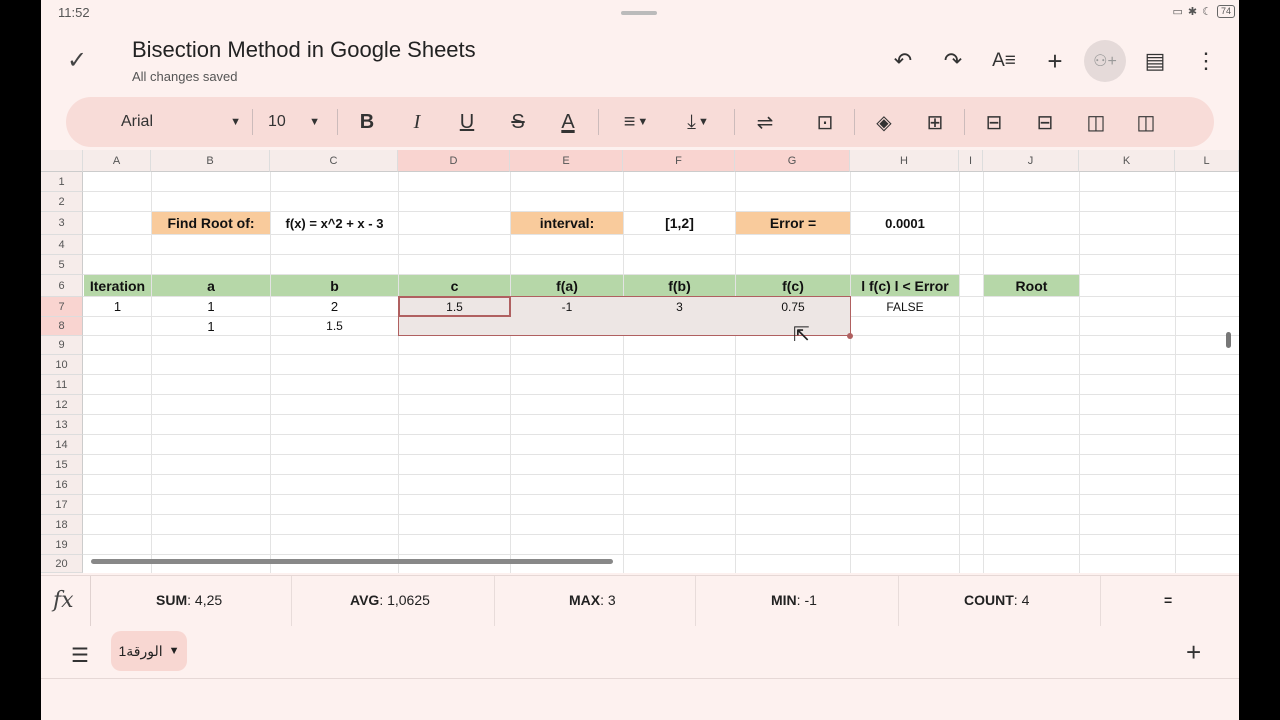 Image resolution: width=1280 pixels, height=720 pixels. Describe the element at coordinates (1105, 61) in the screenshot. I see `share-icon: ⚇+` at that location.